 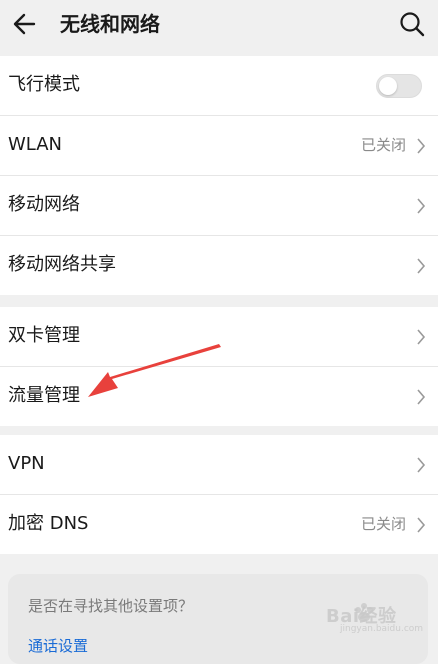 What do you see at coordinates (412, 24) in the screenshot?
I see `search-icon` at bounding box center [412, 24].